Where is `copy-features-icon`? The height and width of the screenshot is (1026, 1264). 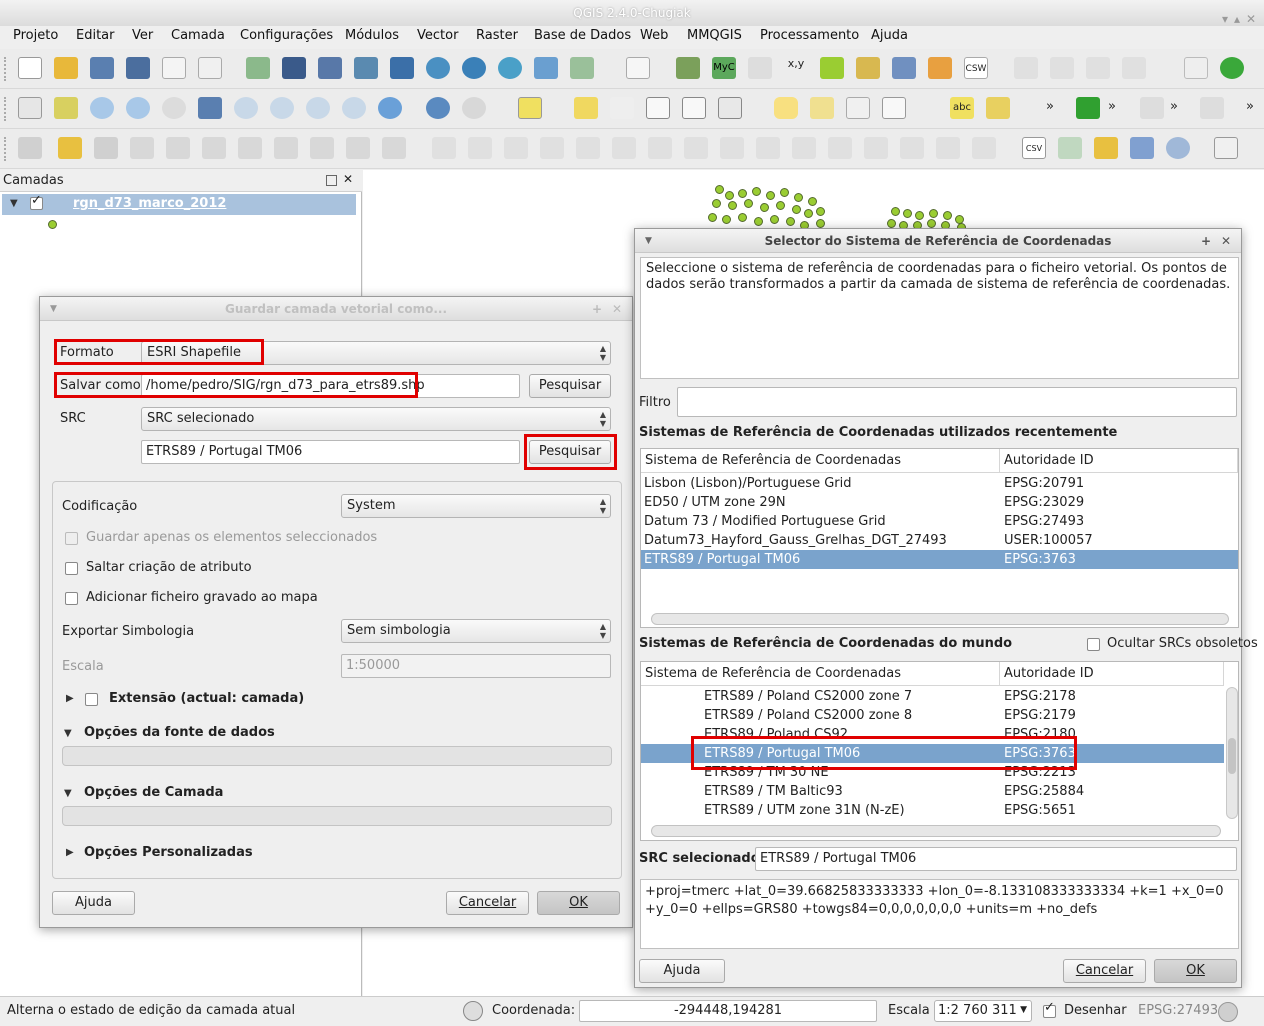 copy-features-icon is located at coordinates (322, 148).